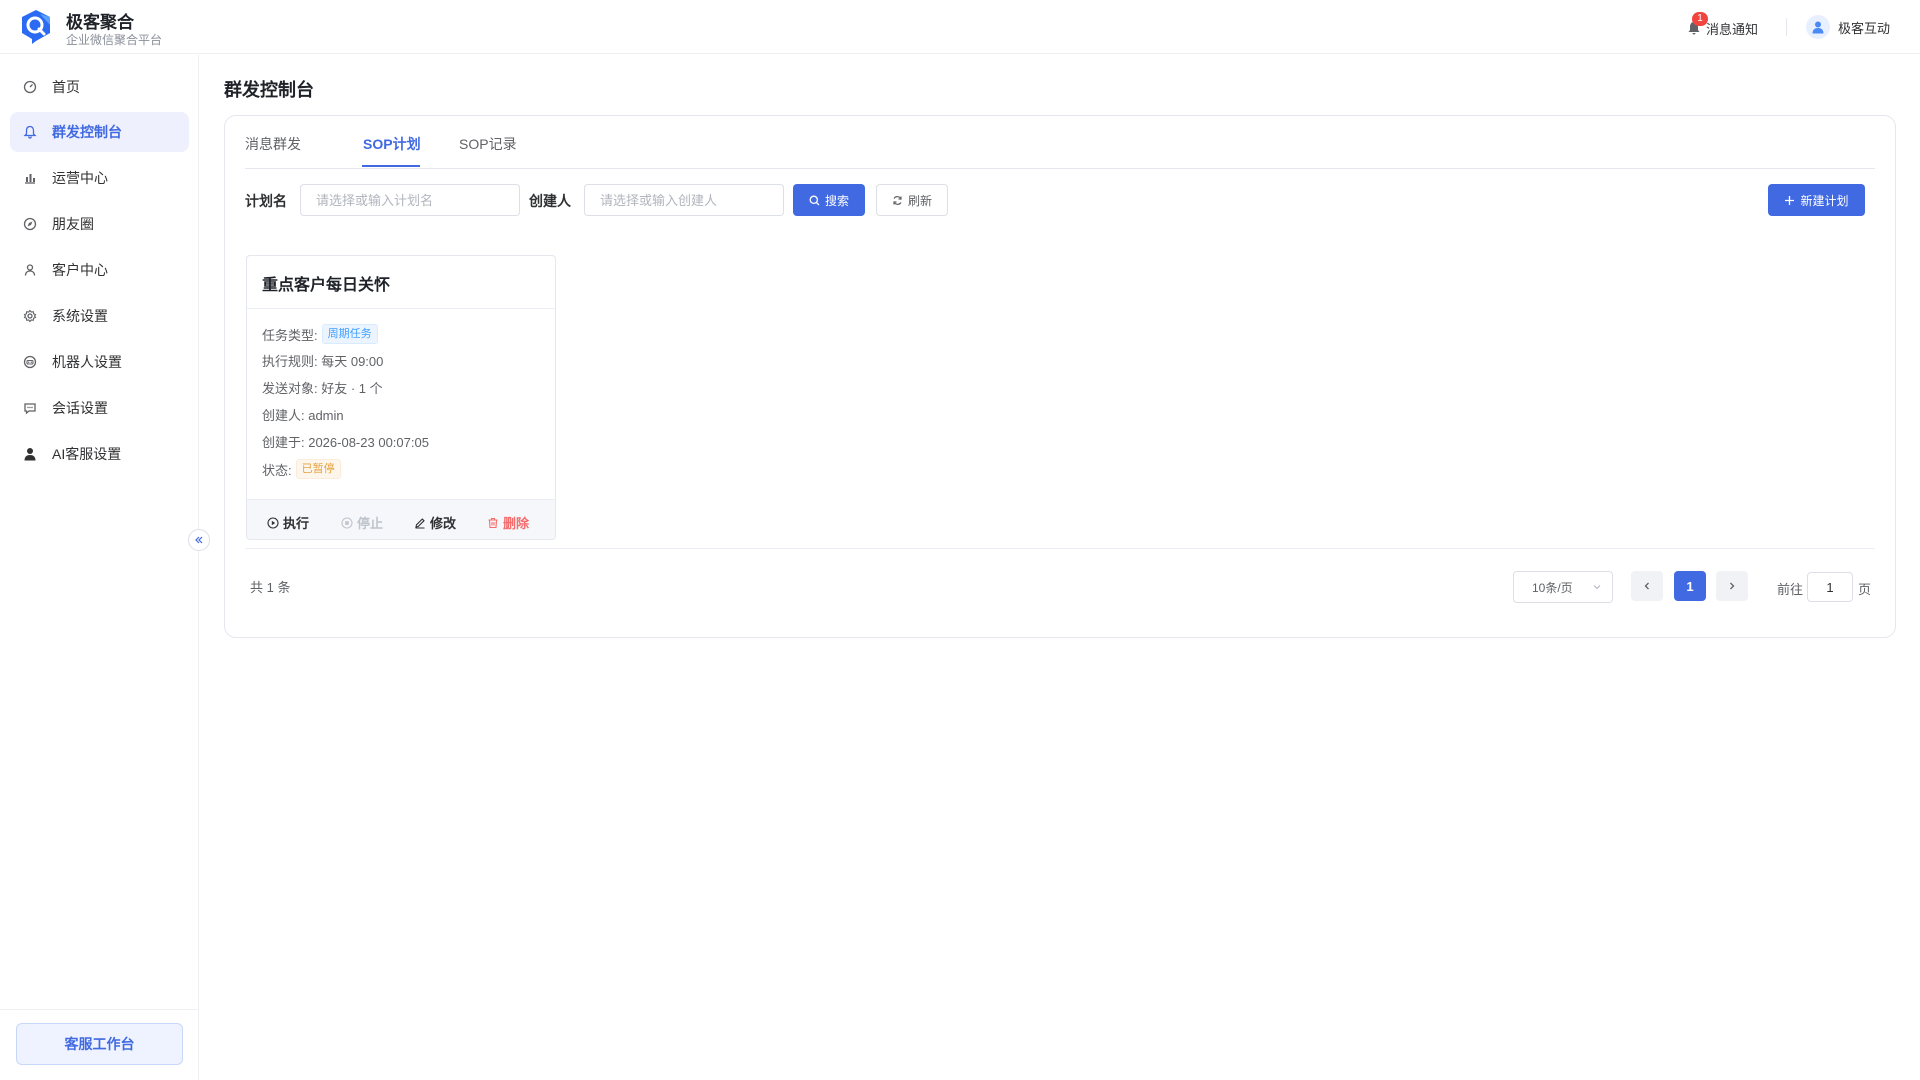 This screenshot has width=1920, height=1080. What do you see at coordinates (1830, 587) in the screenshot?
I see `goto-page-input` at bounding box center [1830, 587].